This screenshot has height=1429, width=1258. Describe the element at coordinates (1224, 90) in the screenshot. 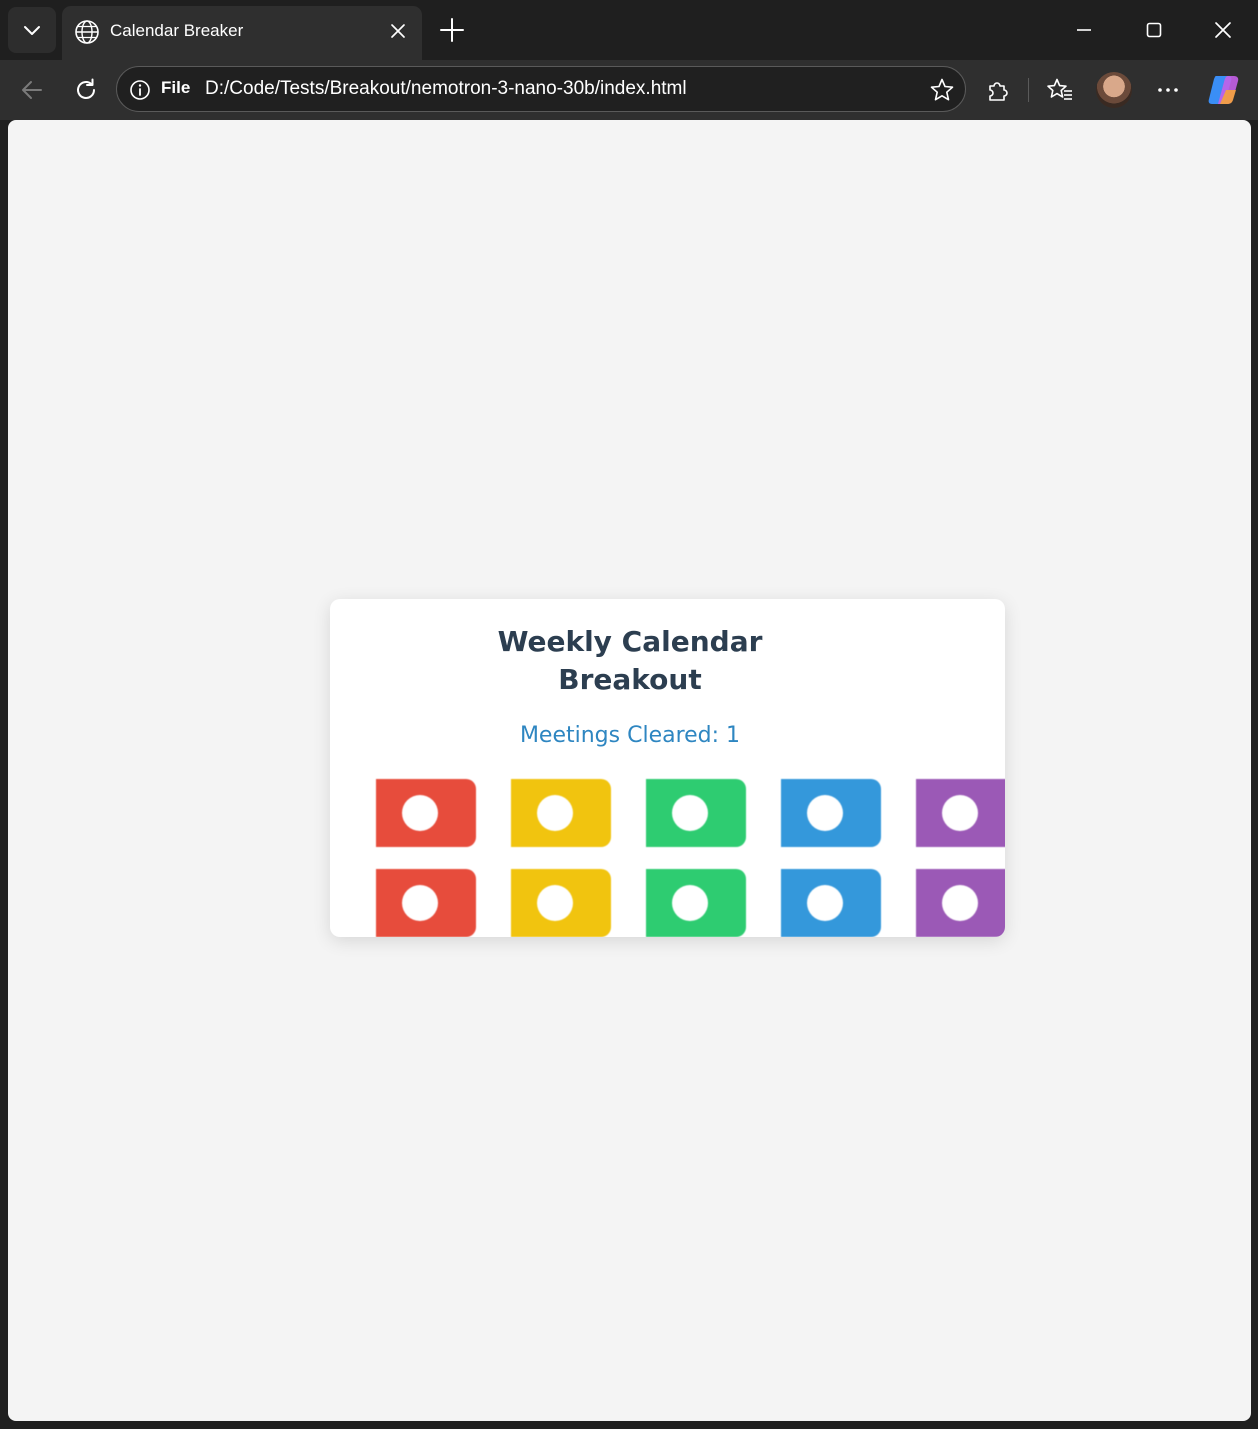

I see `copilot-icon` at that location.